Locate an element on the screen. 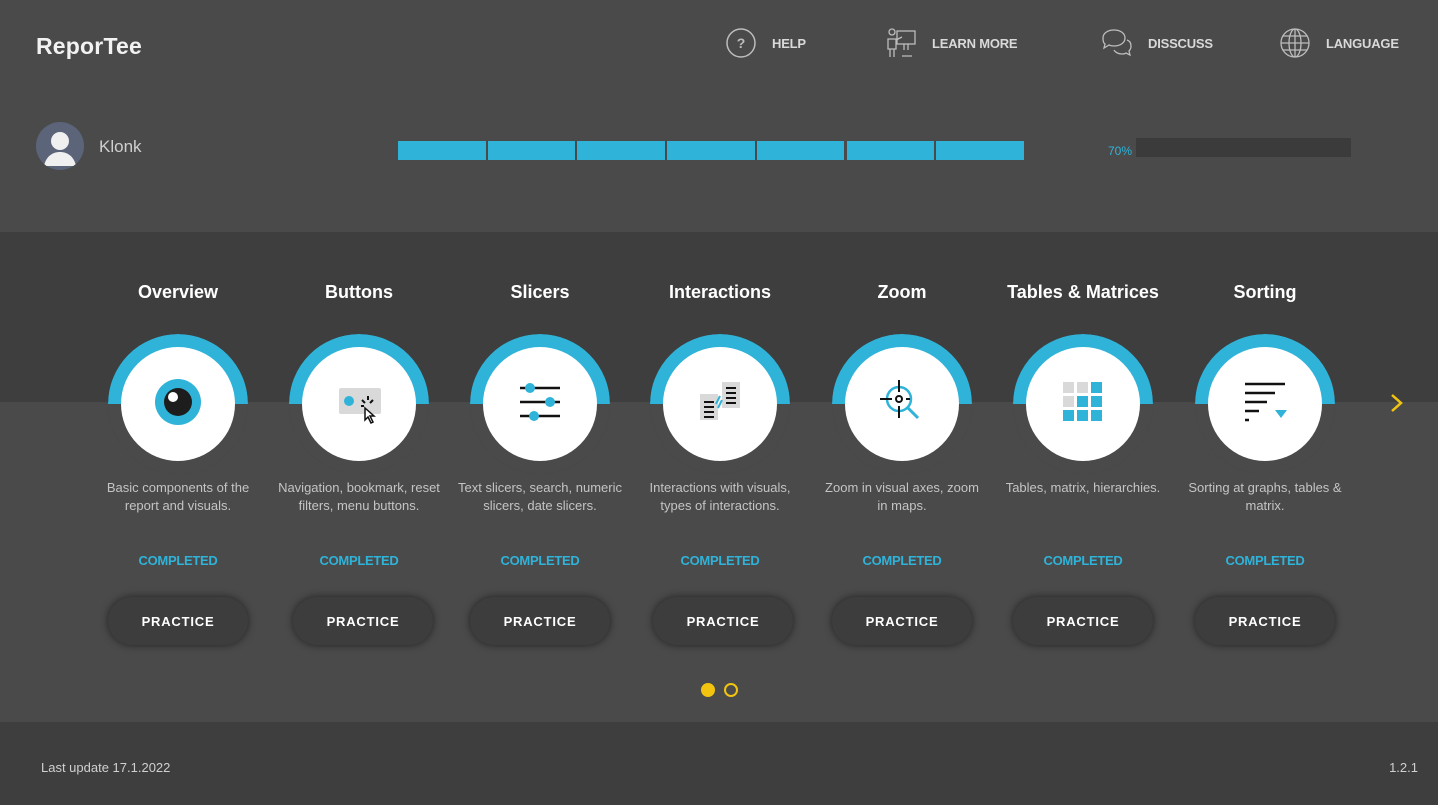  nav-language-label: LANGUAGE is located at coordinates (1362, 43).